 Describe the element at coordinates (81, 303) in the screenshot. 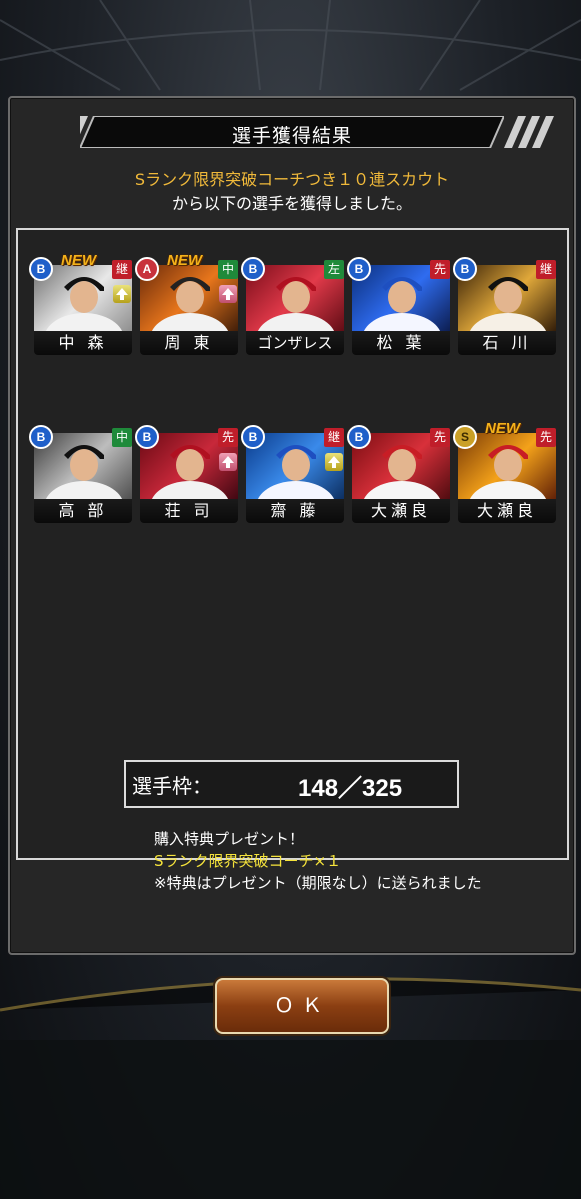

I see `player-card: 中 森 B 継 NEW` at that location.